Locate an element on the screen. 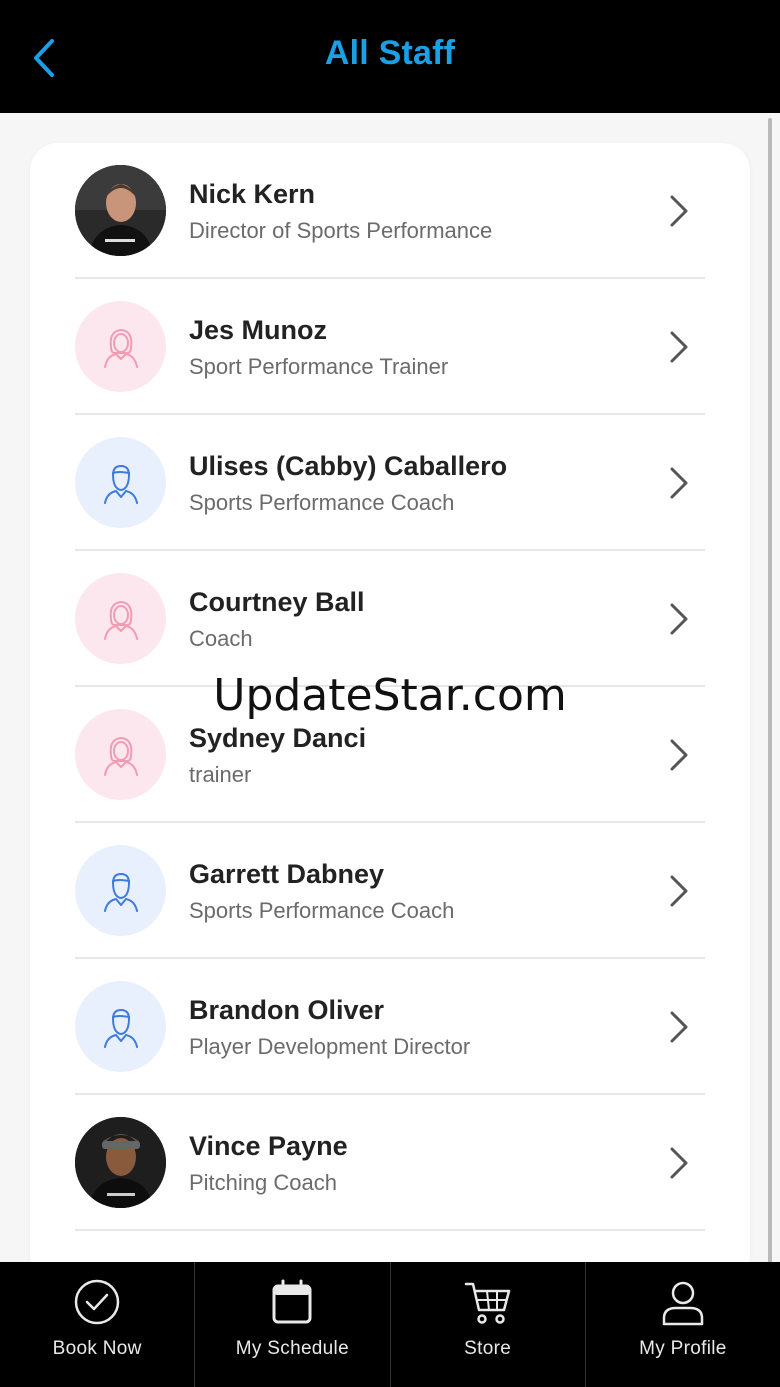 The height and width of the screenshot is (1387, 780). staff-row: Courtney Ball Coach is located at coordinates (390, 619).